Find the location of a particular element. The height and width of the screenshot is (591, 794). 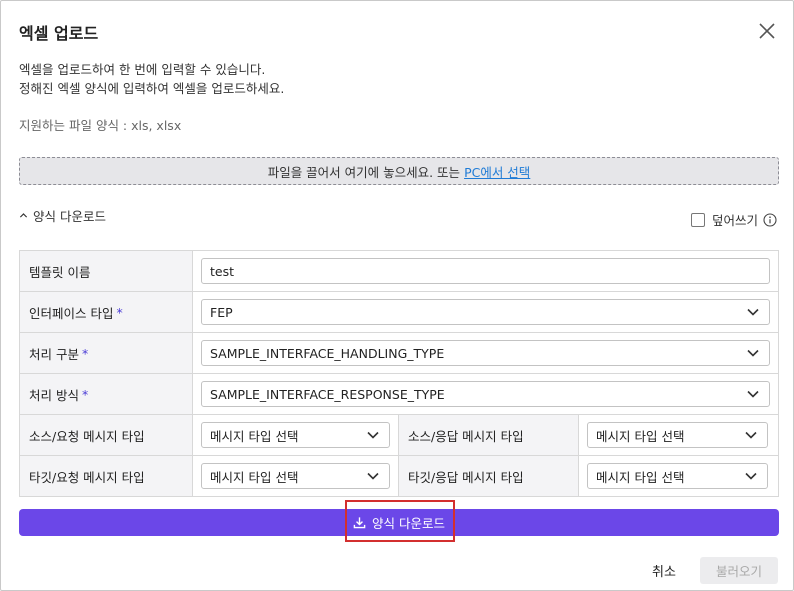

target-response-msg-value: 메시지 타입 선택 is located at coordinates (640, 477).